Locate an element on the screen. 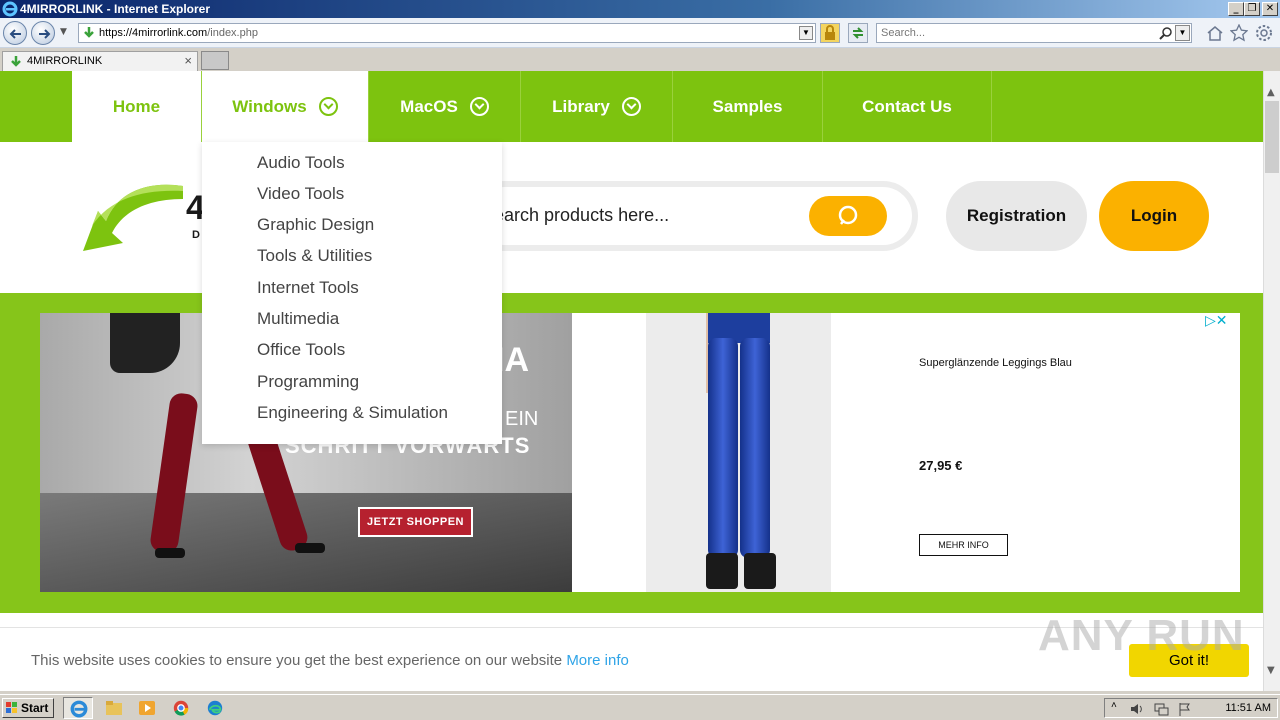  nav-contact-label: Contact Us is located at coordinates (907, 106).